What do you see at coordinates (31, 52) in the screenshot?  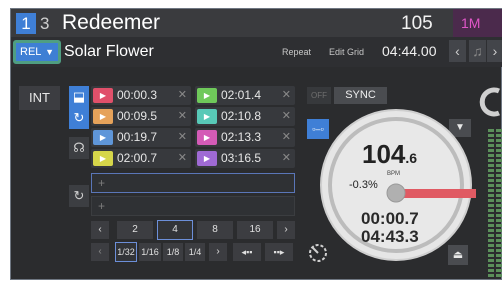 I see `time-mode-label: REL` at bounding box center [31, 52].